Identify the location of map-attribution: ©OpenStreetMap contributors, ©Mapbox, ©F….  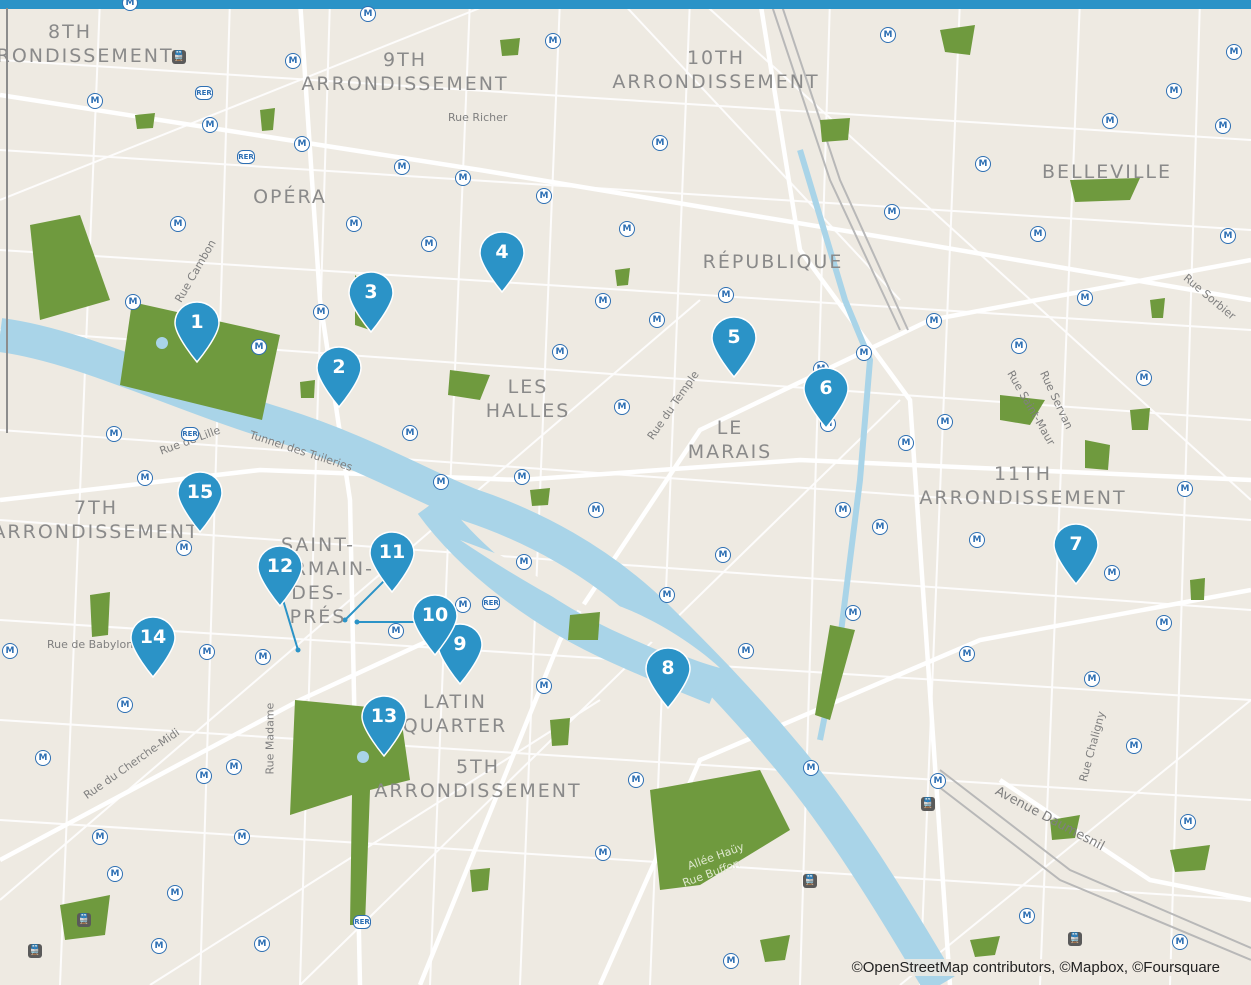
(1035, 967).